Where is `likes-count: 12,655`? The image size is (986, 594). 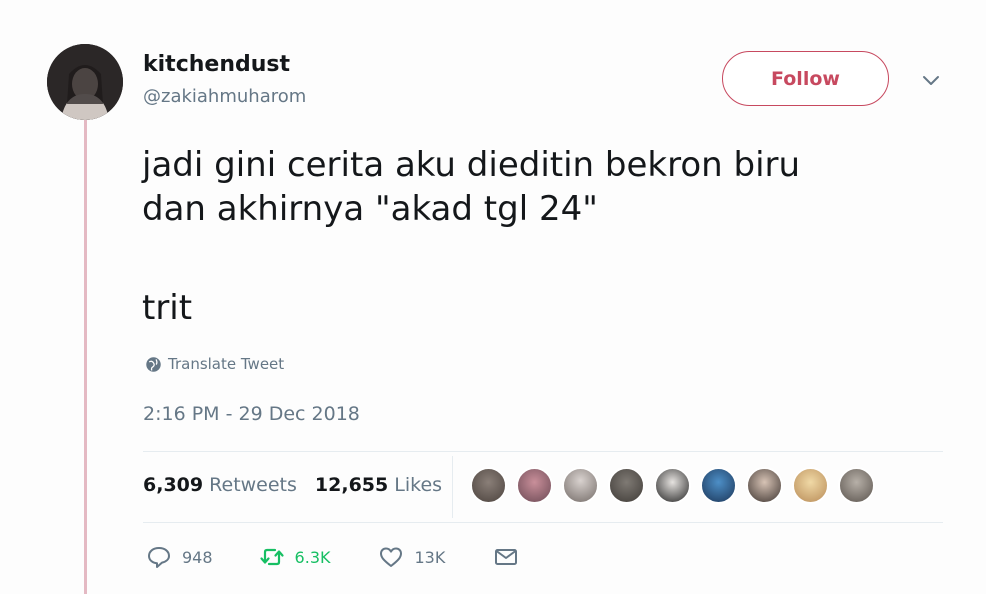
likes-count: 12,655 is located at coordinates (351, 485).